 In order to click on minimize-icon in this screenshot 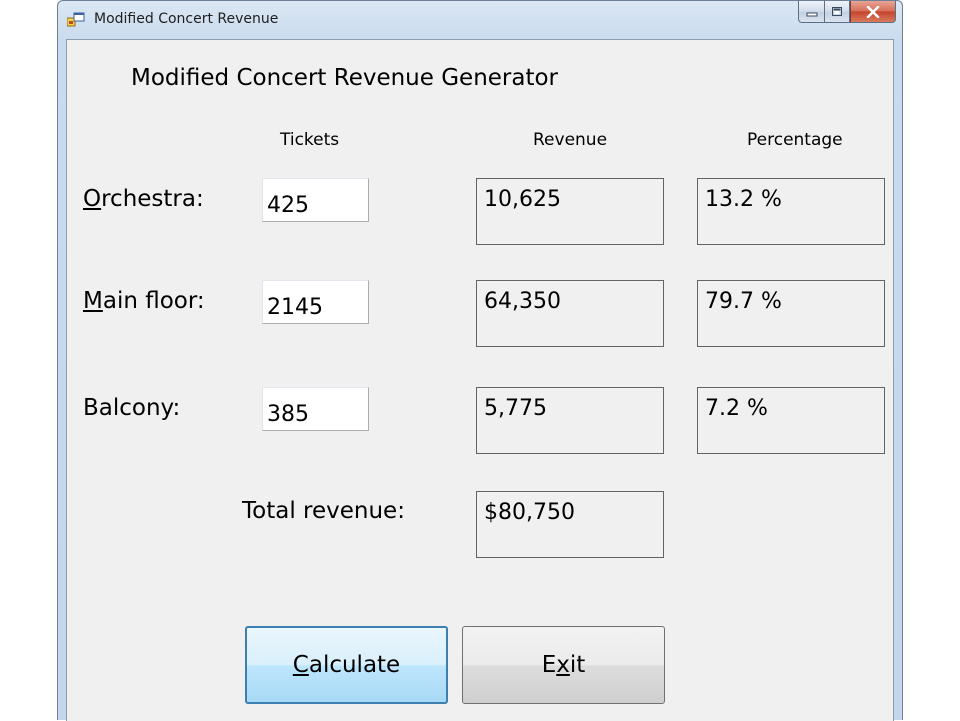, I will do `click(811, 14)`.